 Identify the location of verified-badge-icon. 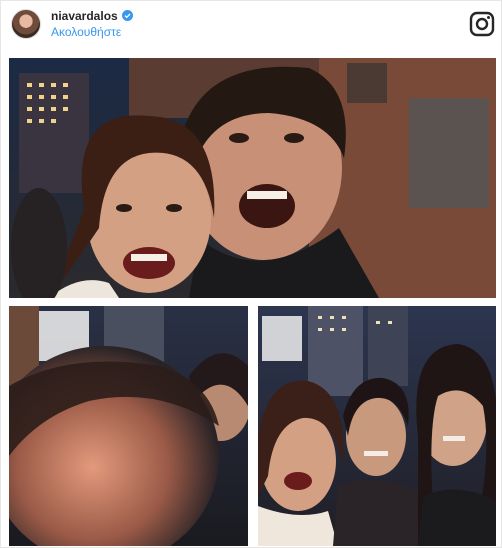
(127, 15).